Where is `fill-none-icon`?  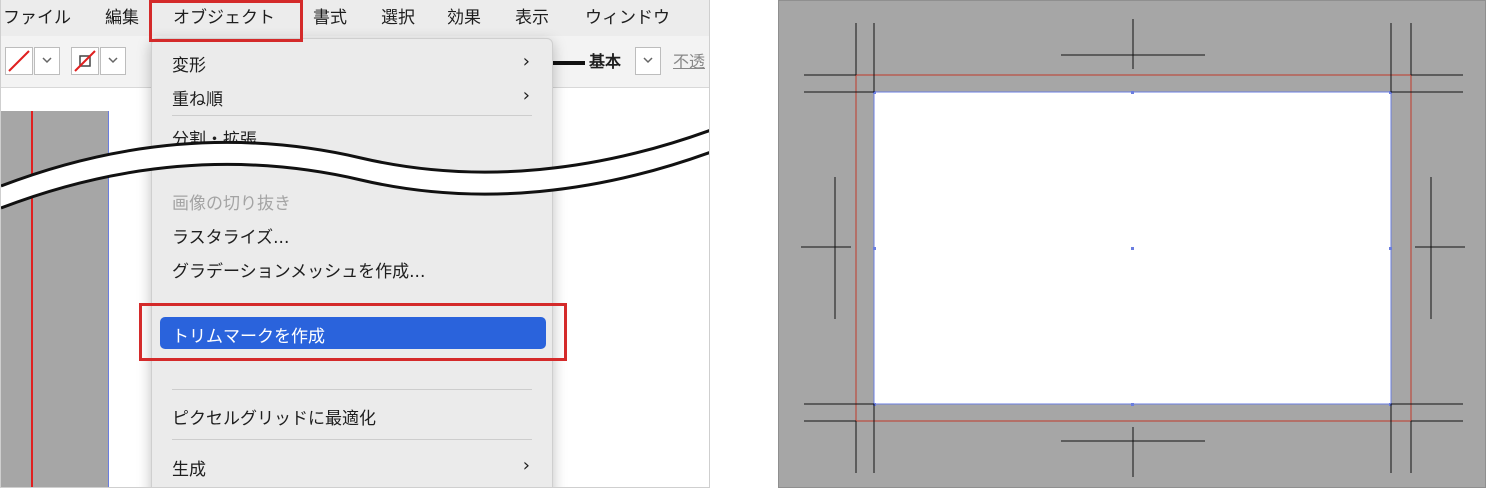
fill-none-icon is located at coordinates (85, 61).